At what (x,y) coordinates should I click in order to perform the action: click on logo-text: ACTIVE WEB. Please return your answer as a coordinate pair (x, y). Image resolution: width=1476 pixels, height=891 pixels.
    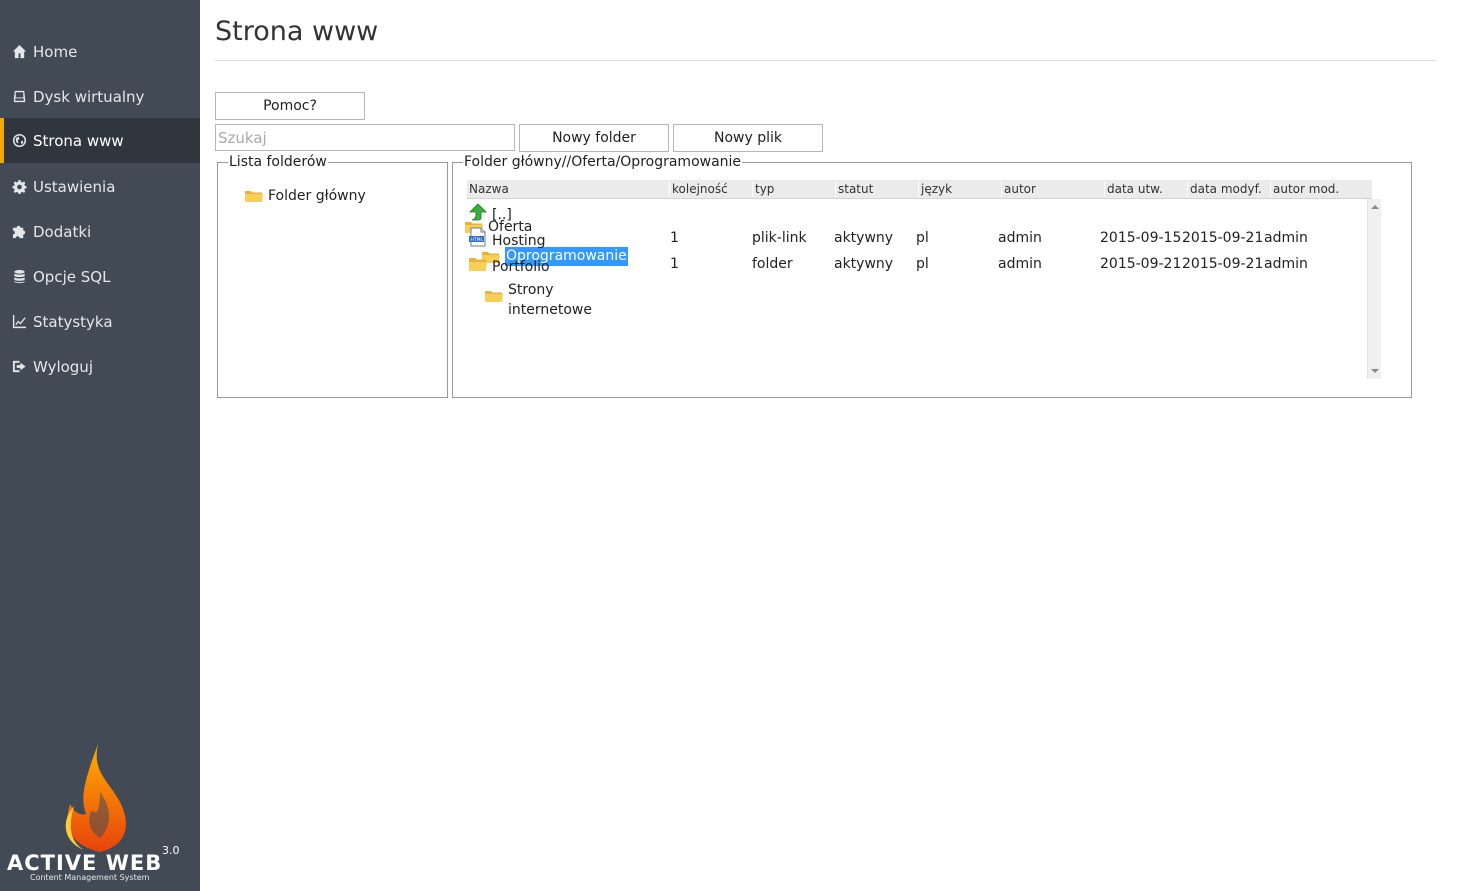
    Looking at the image, I should click on (84, 863).